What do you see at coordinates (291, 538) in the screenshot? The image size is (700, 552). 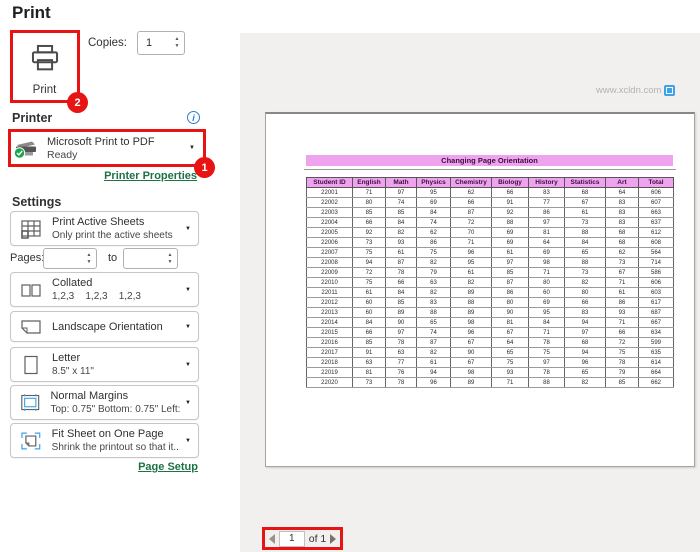 I see `current-page-input: 1` at bounding box center [291, 538].